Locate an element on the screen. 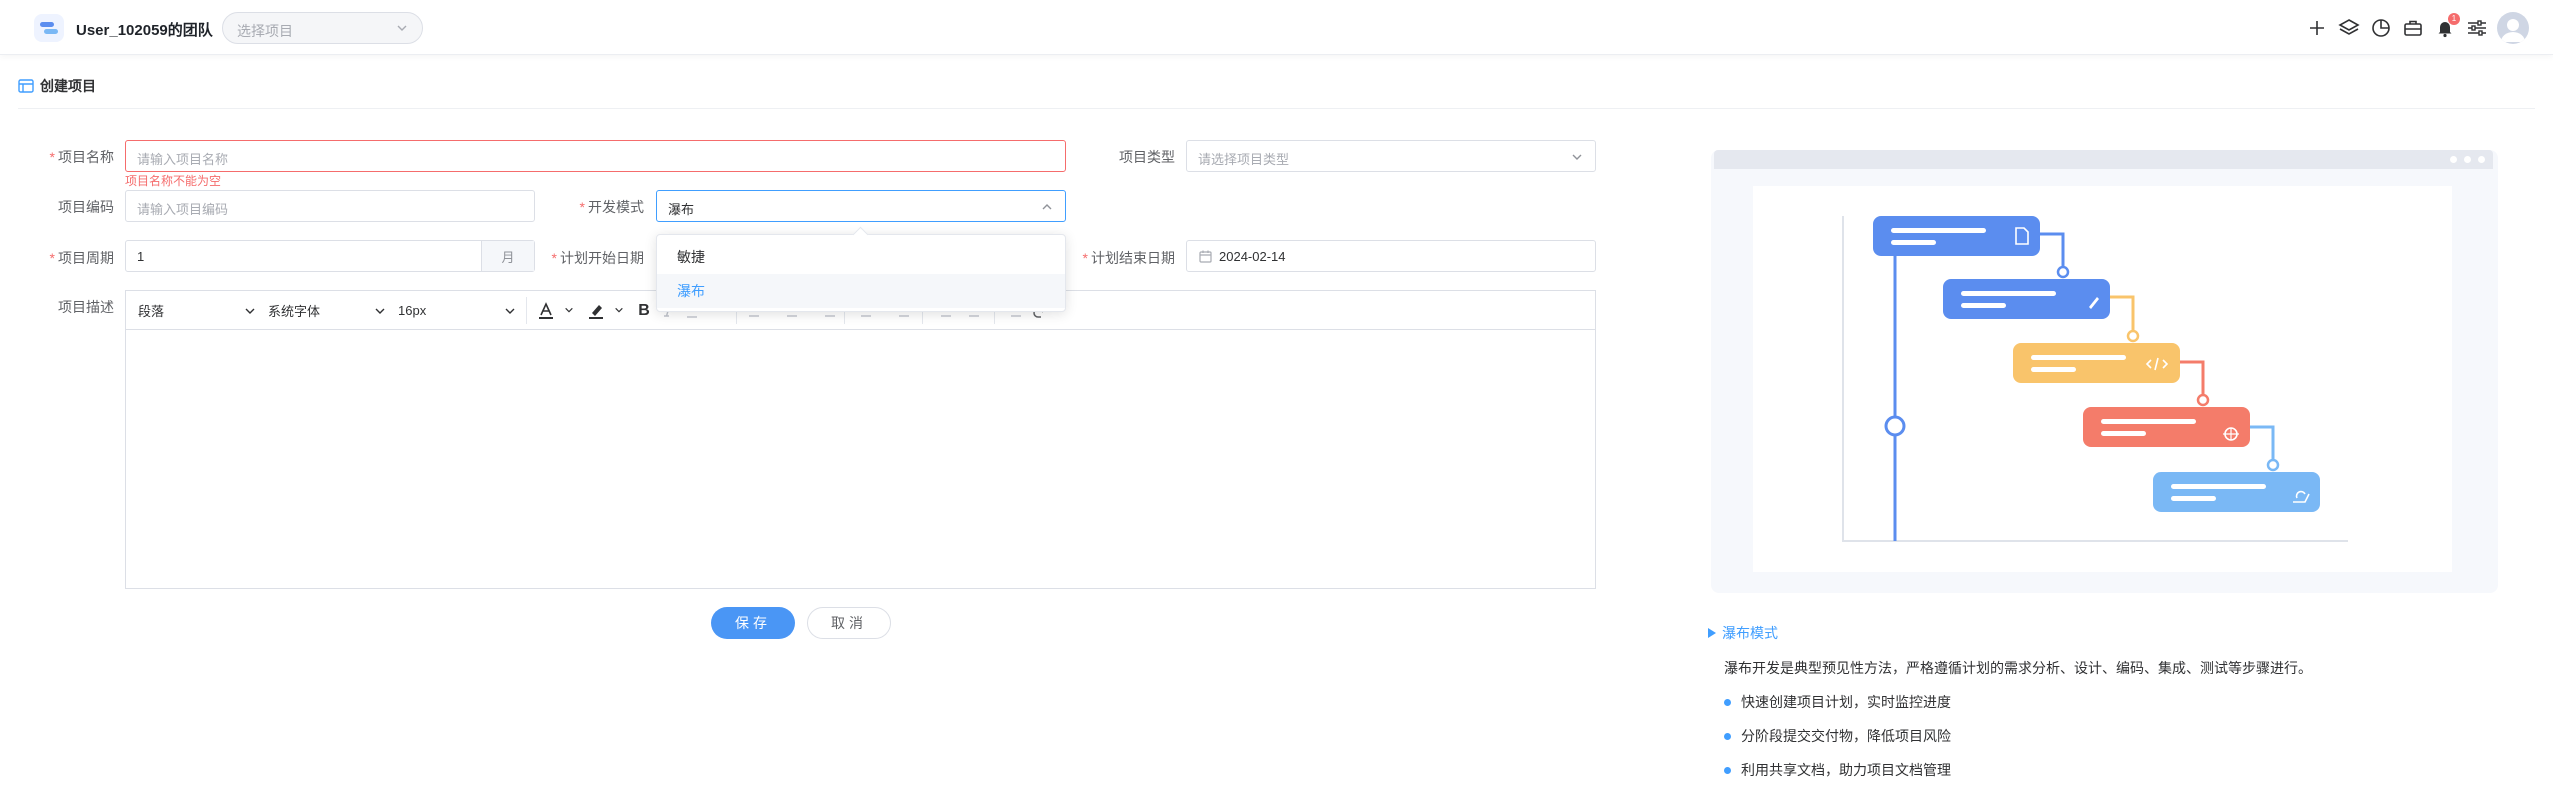  font-size-select: 16px is located at coordinates (457, 310).